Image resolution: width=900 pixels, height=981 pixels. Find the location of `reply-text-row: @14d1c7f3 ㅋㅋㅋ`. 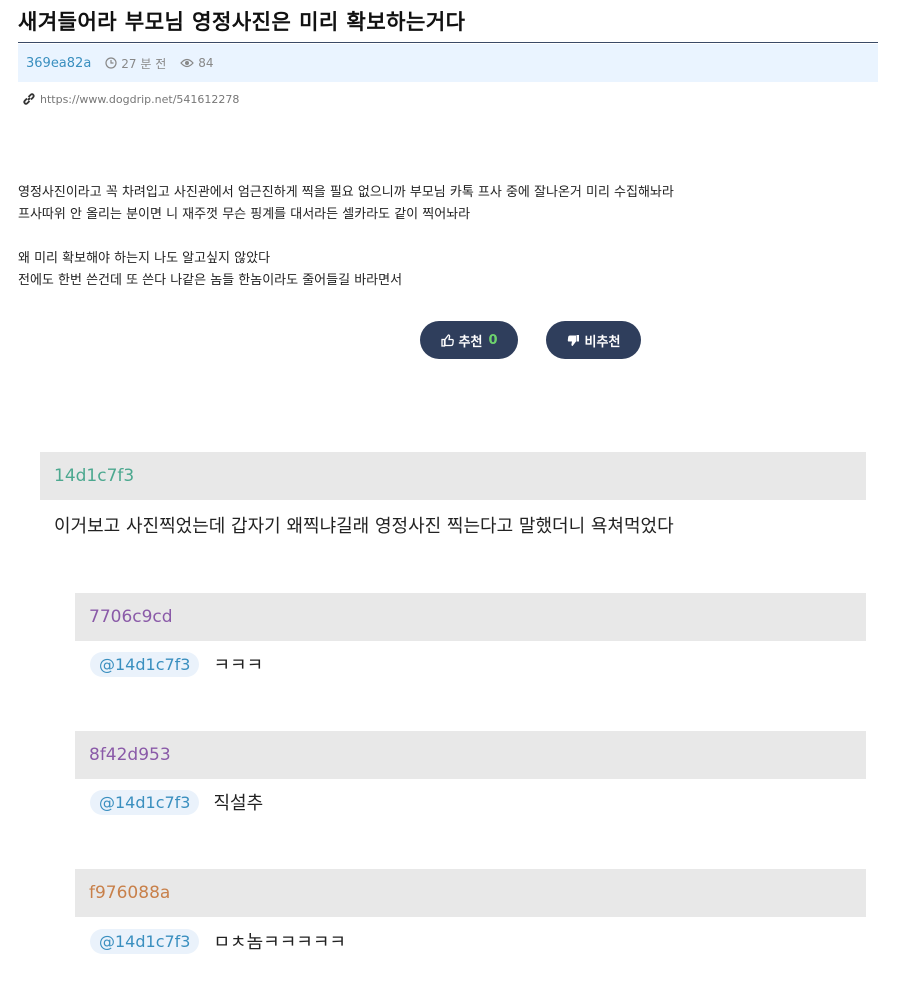

reply-text-row: @14d1c7f3 ㅋㅋㅋ is located at coordinates (176, 664).